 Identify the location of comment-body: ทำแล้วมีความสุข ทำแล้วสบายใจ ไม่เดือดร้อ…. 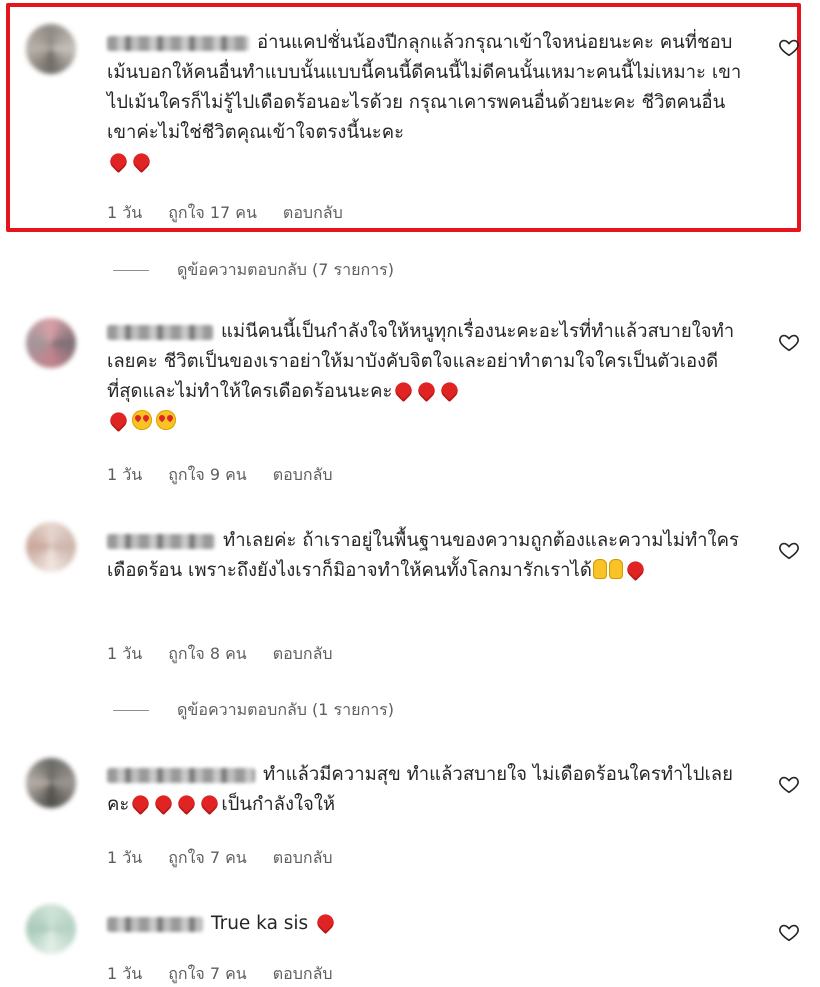
(427, 790).